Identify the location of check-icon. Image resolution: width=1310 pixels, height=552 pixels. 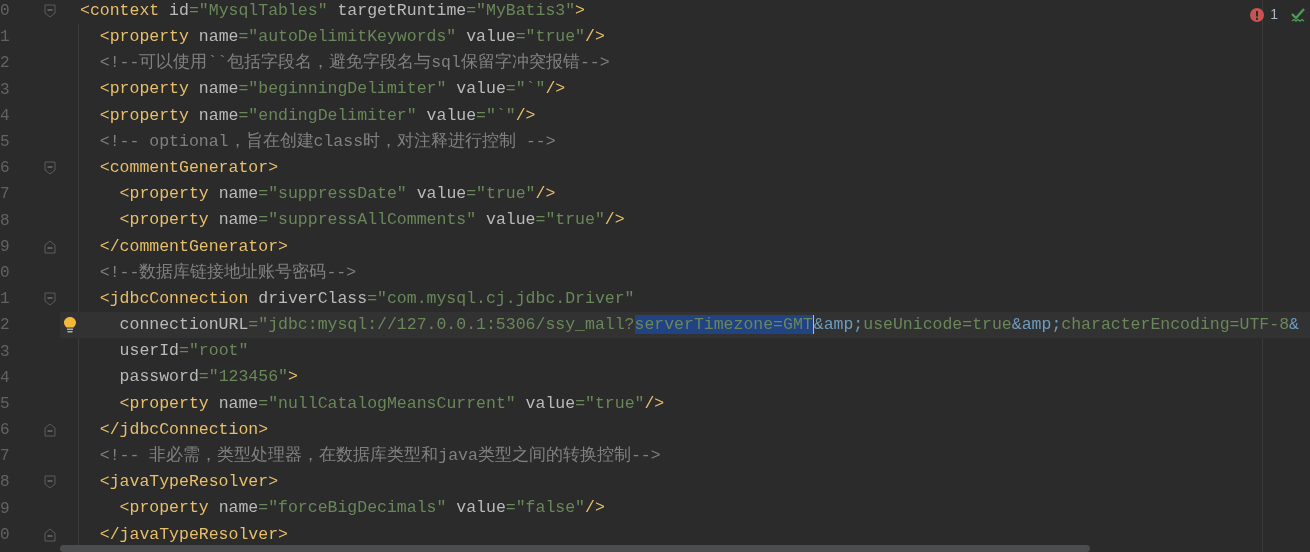
(1298, 14).